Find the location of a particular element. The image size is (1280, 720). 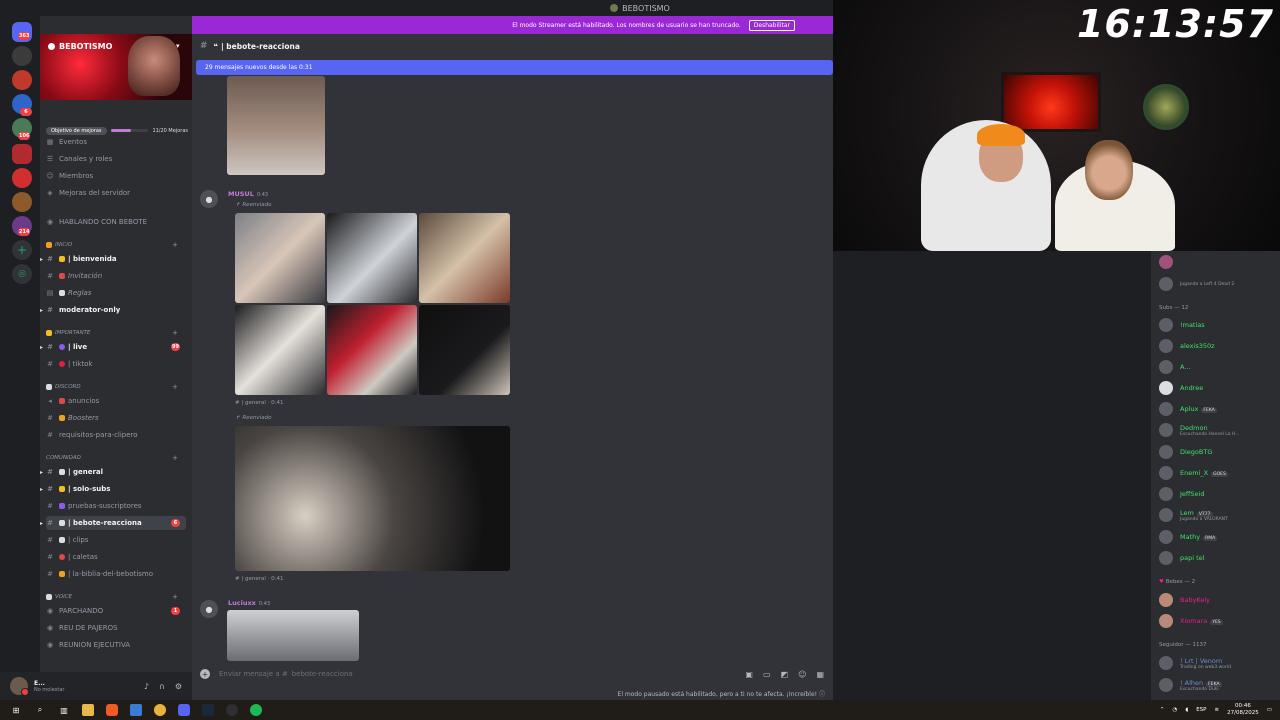

member-item: alexis350z is located at coordinates (1219, 346).